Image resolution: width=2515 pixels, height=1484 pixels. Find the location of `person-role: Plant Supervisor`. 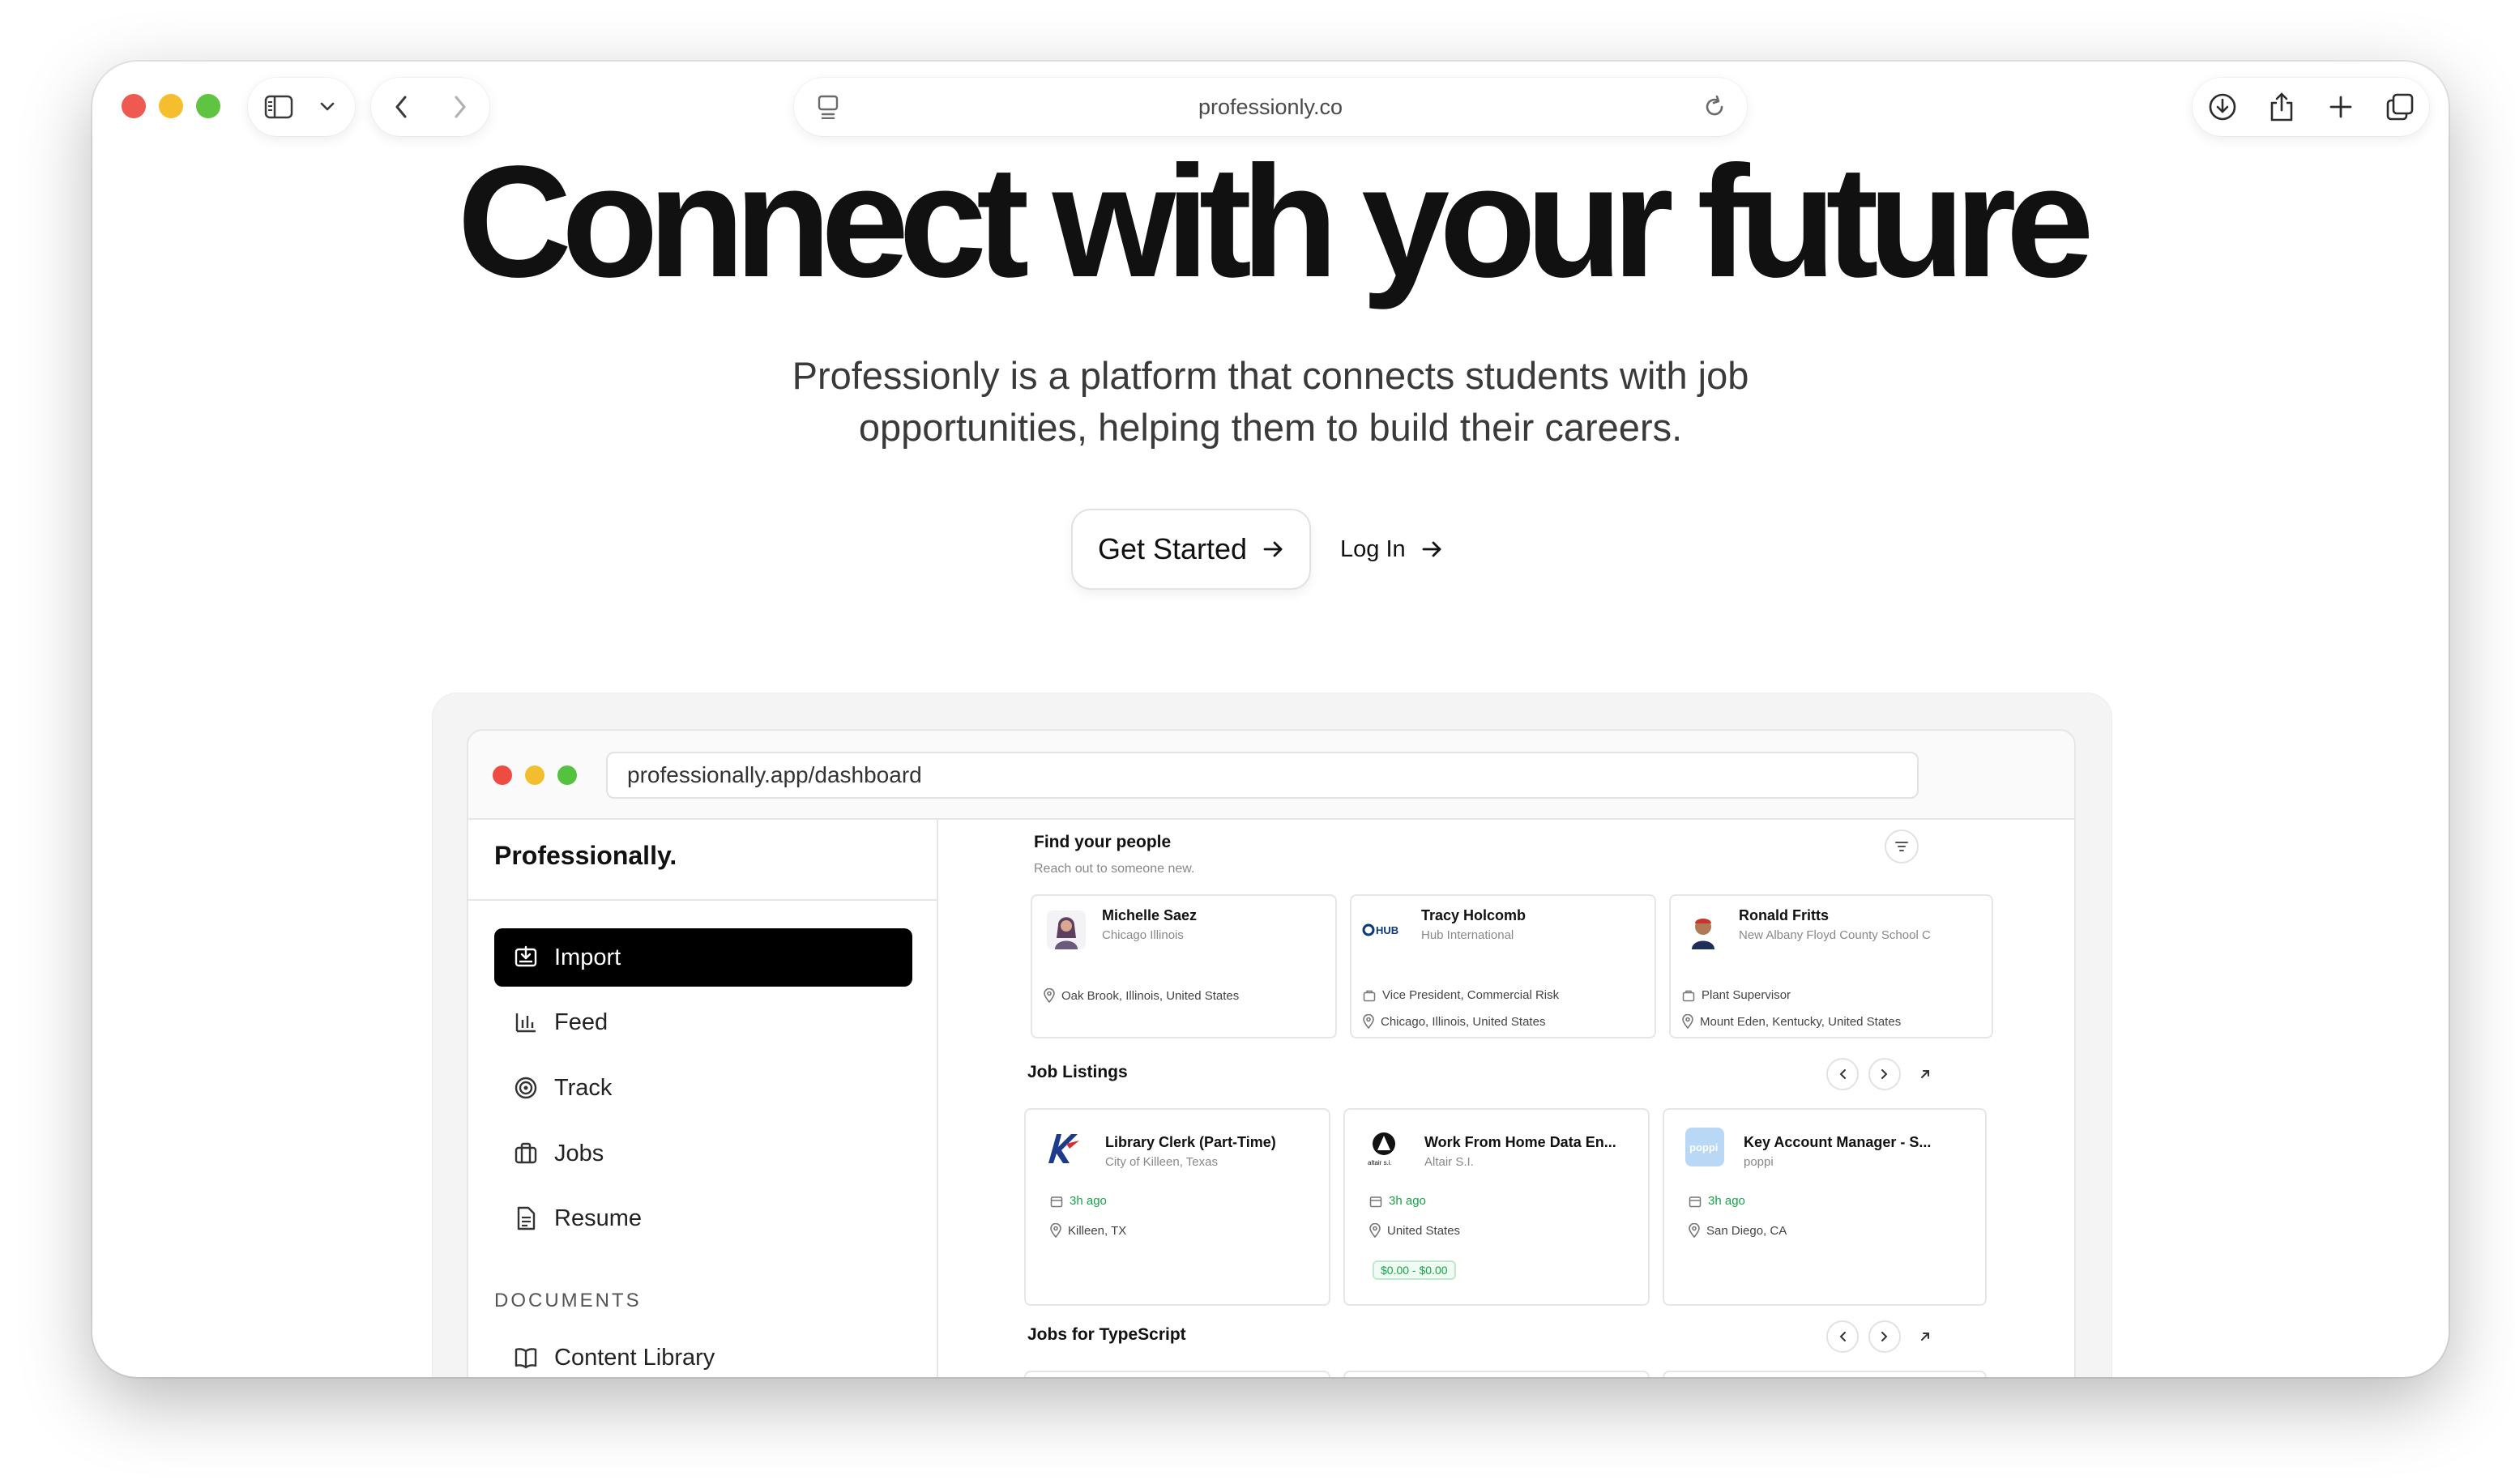

person-role: Plant Supervisor is located at coordinates (1737, 995).